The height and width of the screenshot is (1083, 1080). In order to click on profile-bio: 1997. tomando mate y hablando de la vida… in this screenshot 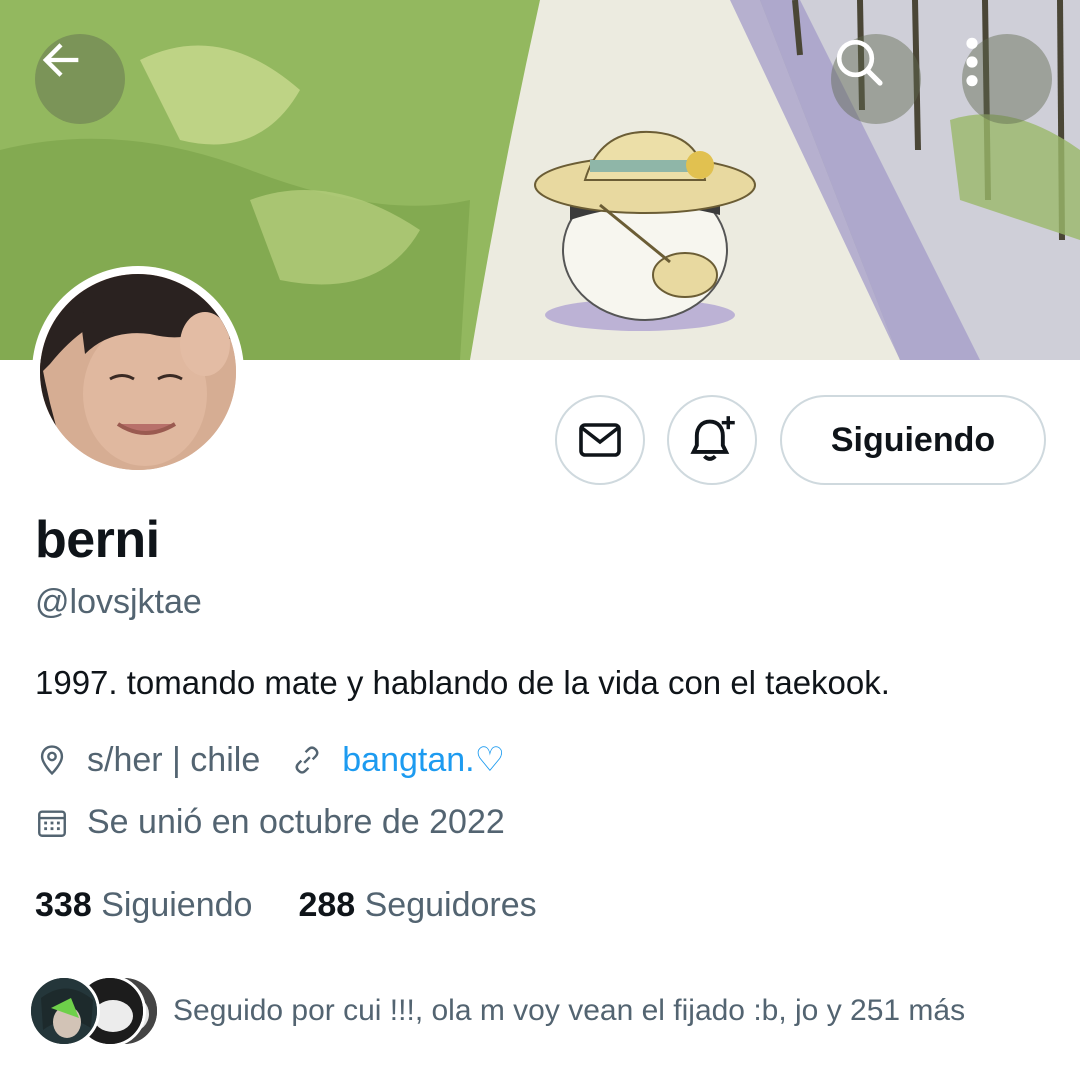, I will do `click(462, 682)`.